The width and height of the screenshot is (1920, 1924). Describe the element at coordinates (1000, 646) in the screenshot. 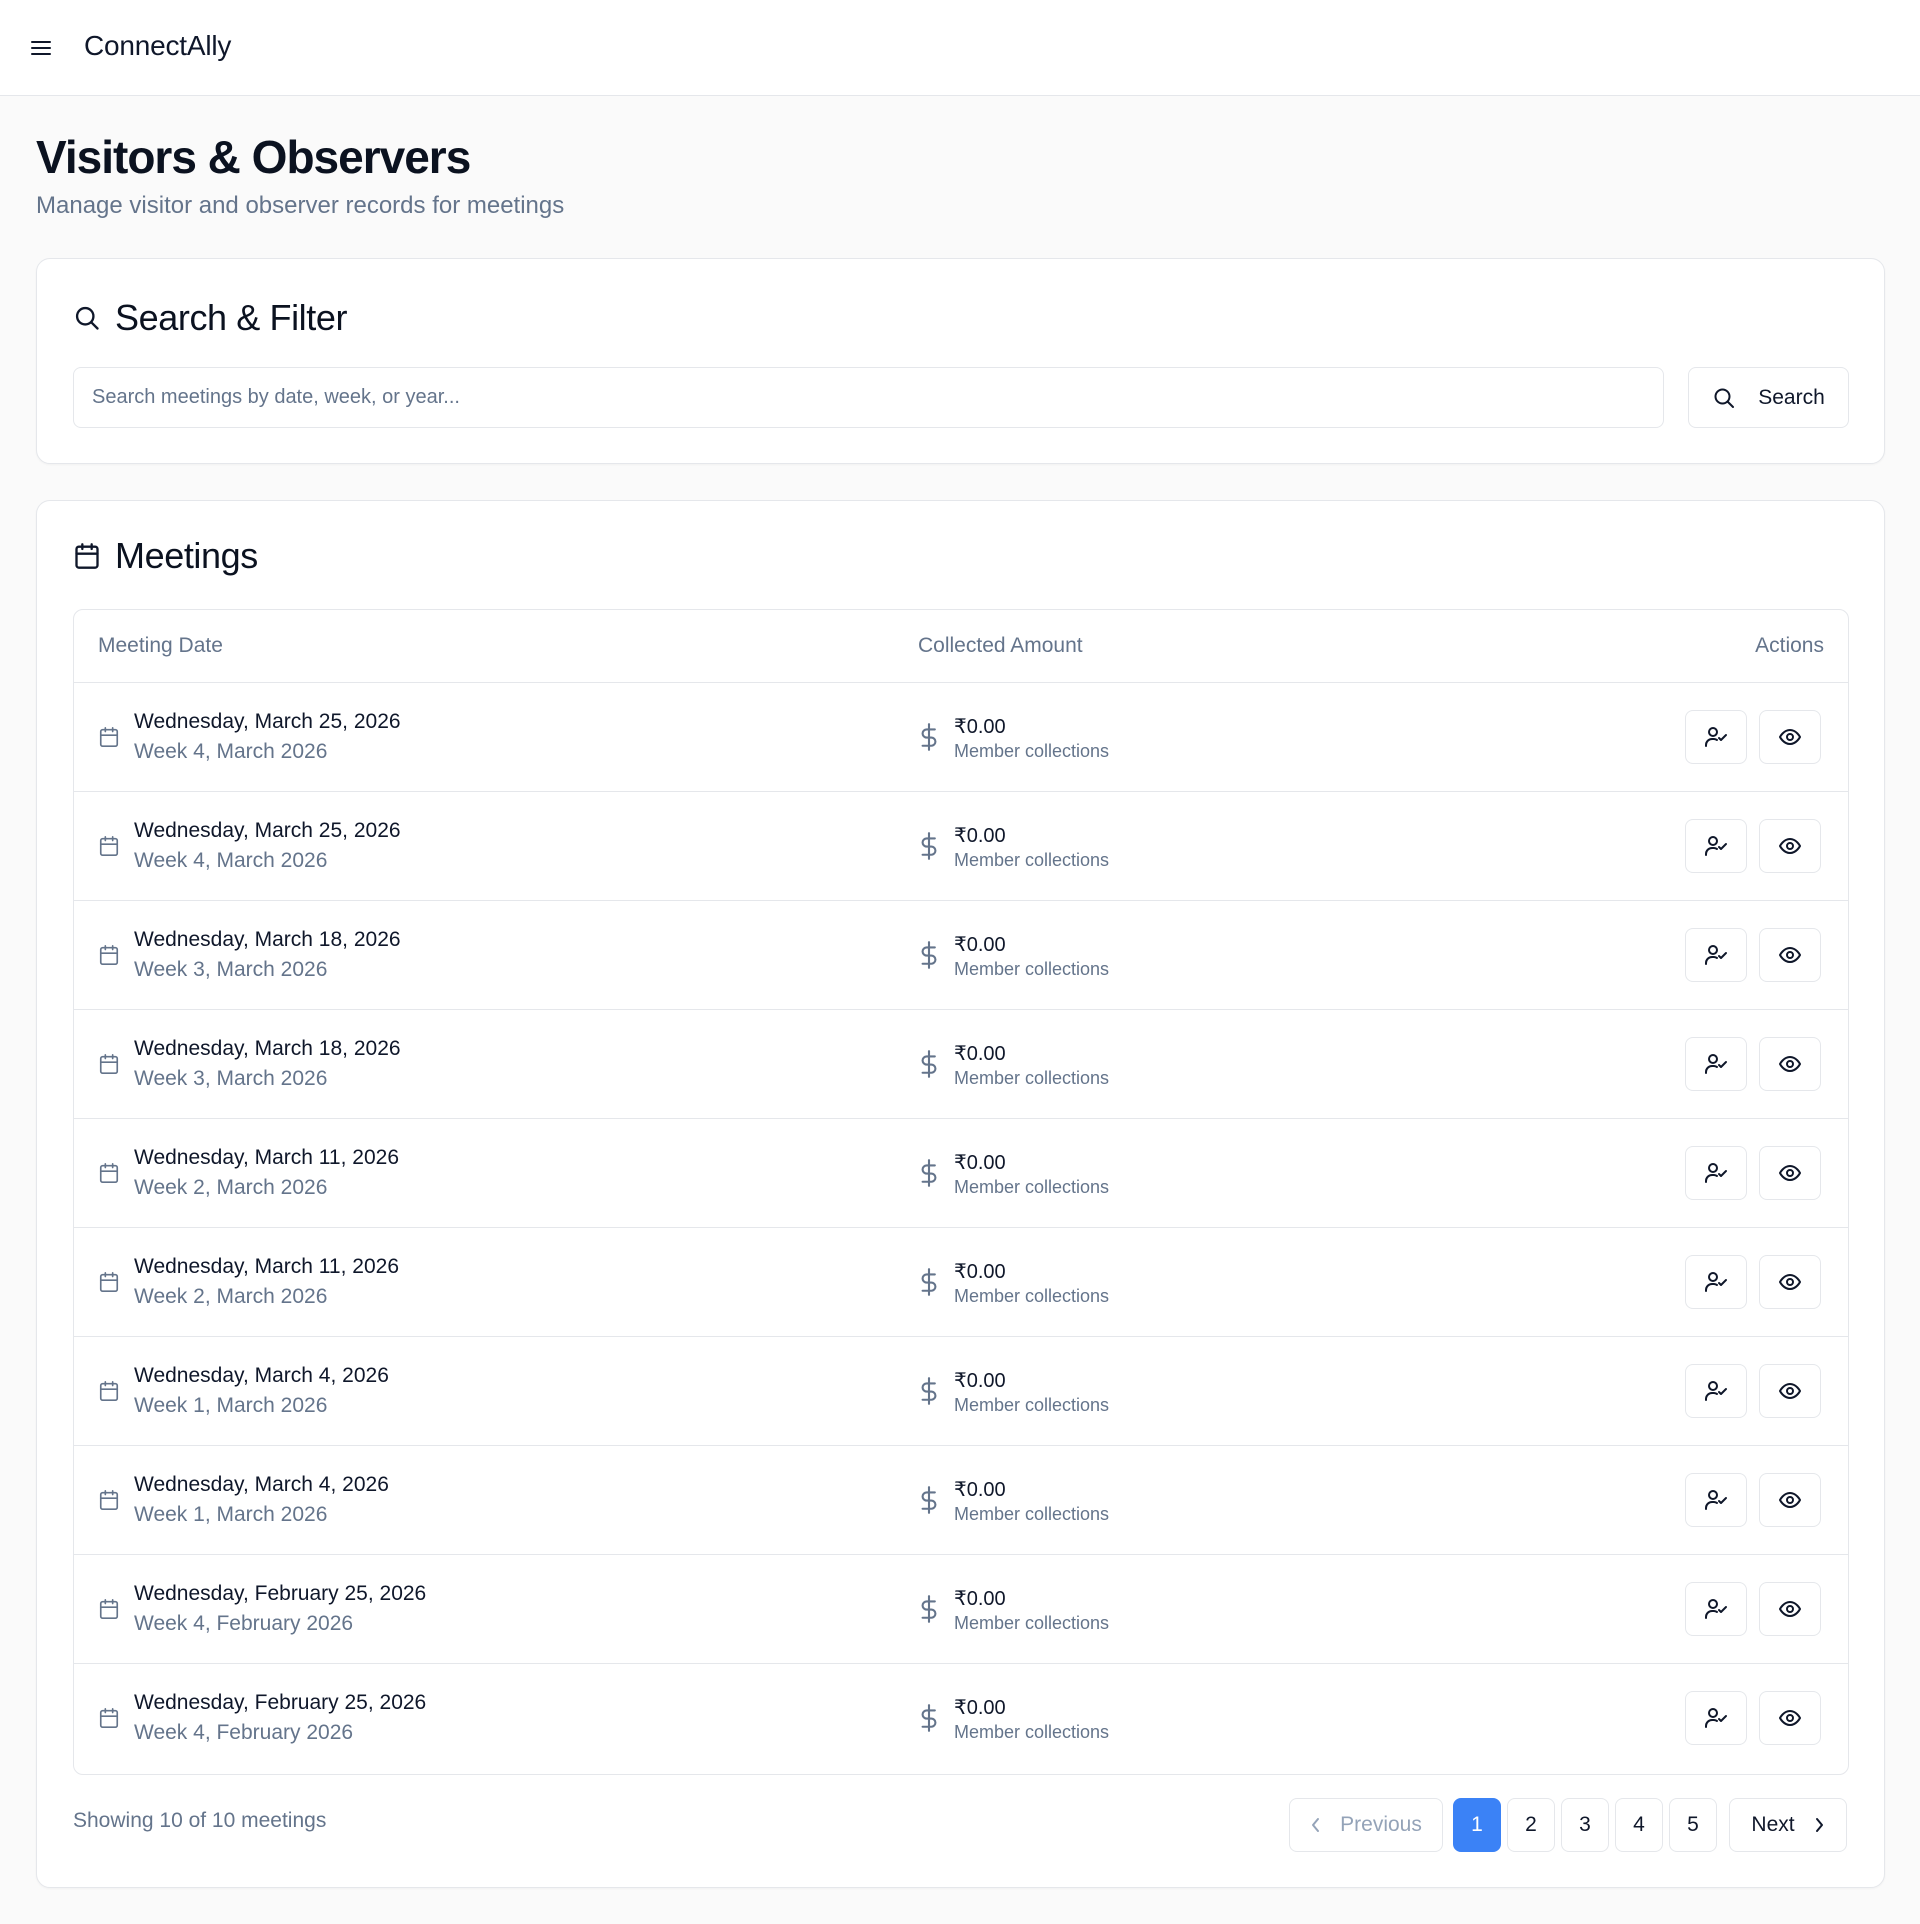

I see `column-header-collected-amount: Collected Amount` at that location.